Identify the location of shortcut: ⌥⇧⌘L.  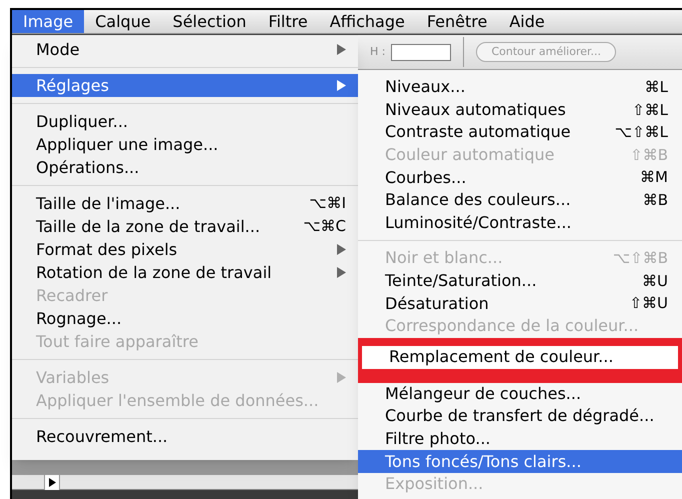
(641, 133).